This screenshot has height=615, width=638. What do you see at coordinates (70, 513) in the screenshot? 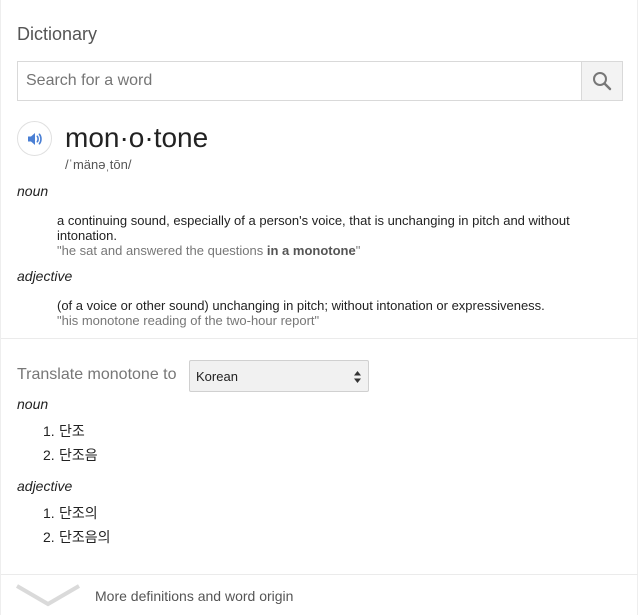
I see `translation-item: 1. 단조의` at bounding box center [70, 513].